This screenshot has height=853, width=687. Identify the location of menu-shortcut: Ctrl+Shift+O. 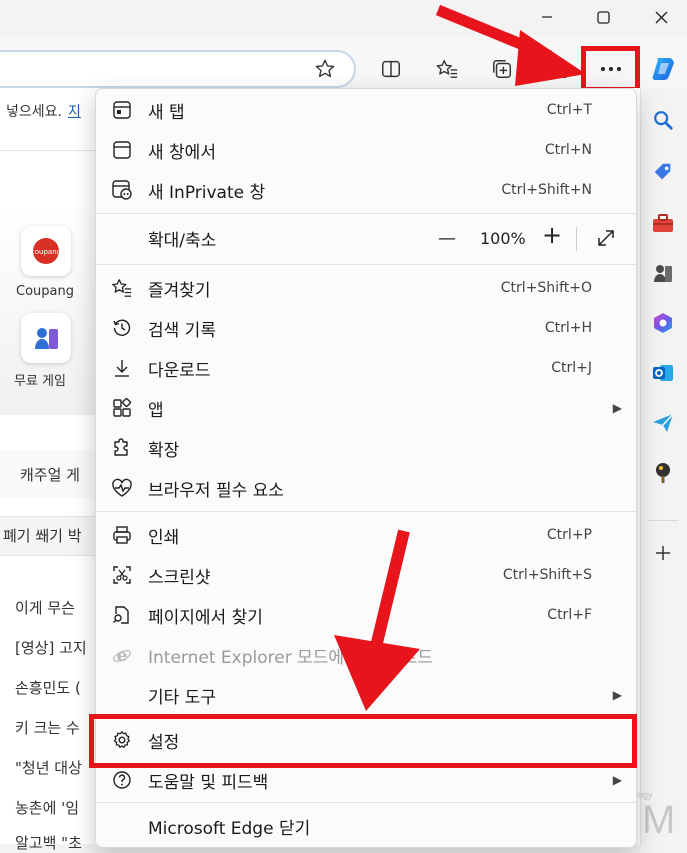
(546, 288).